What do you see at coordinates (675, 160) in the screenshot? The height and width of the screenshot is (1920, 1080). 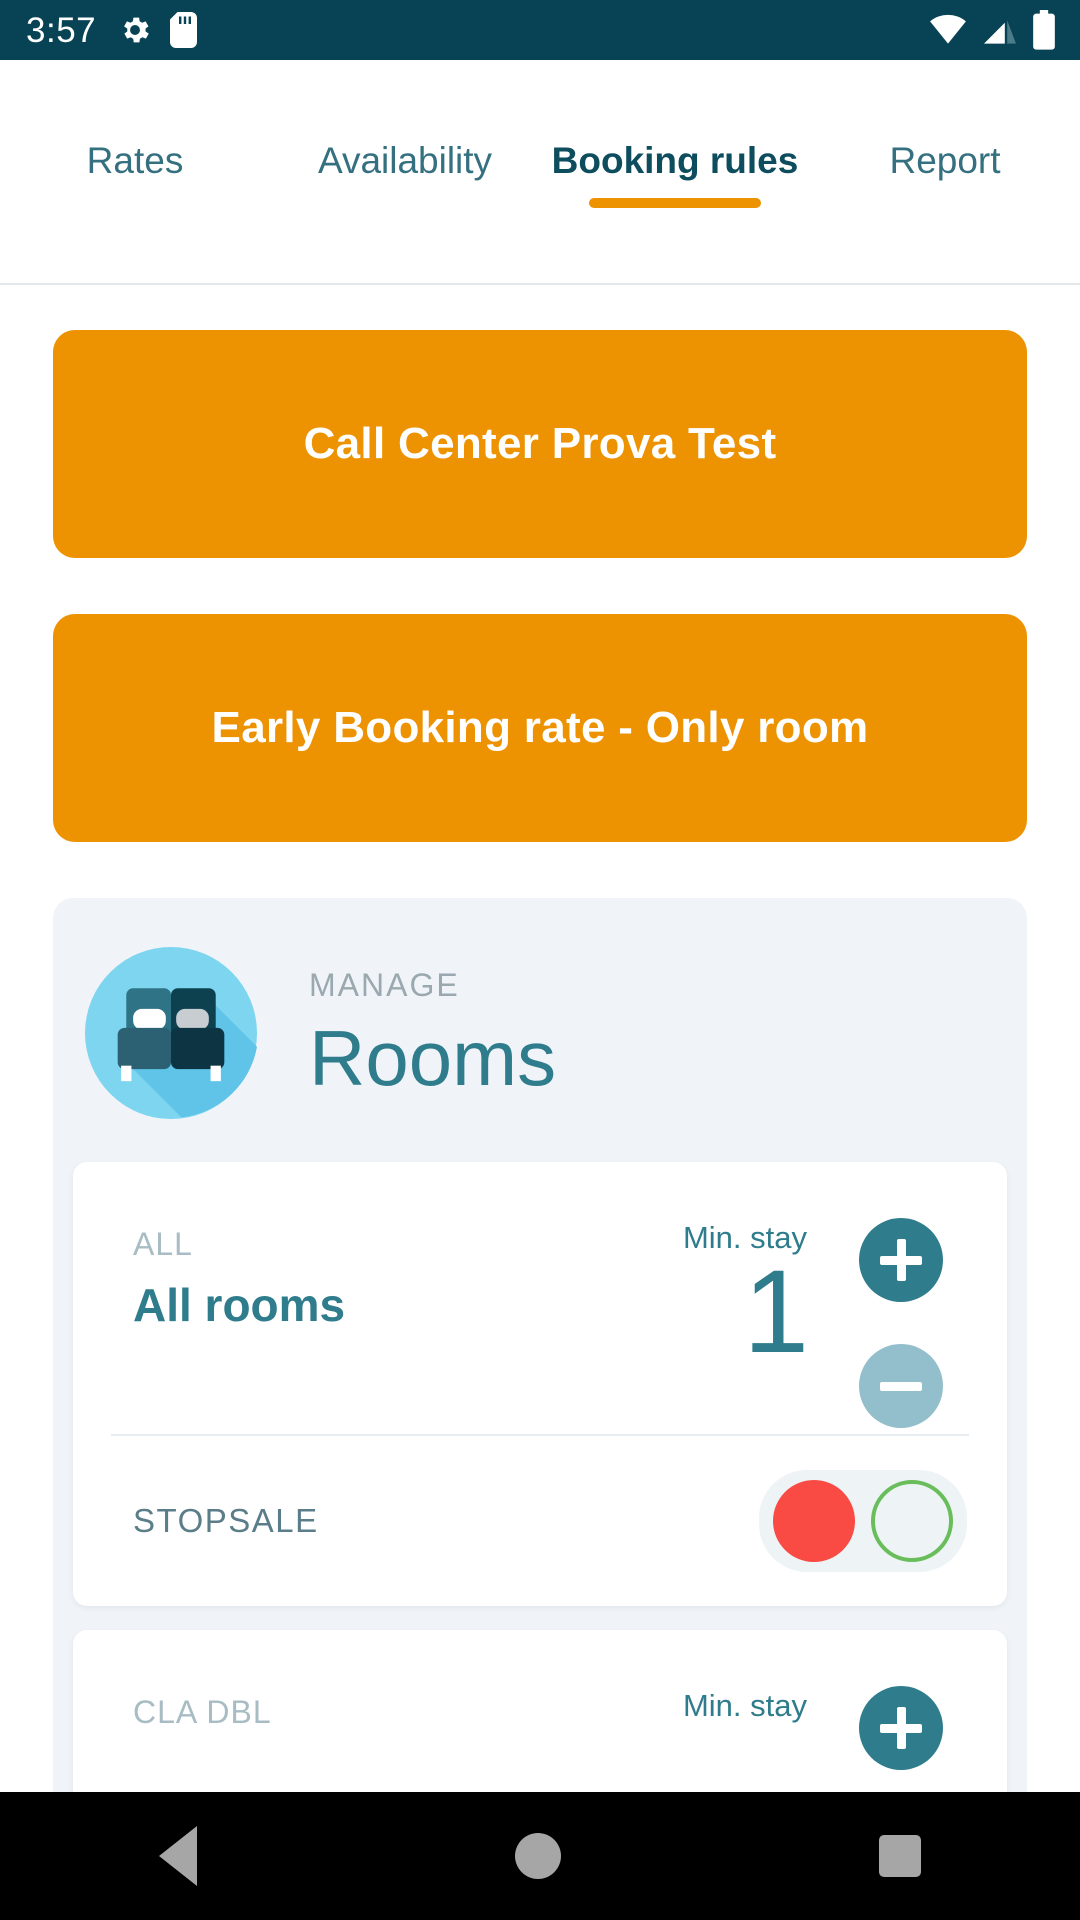 I see `tab-booking-rules-label: Booking rules` at bounding box center [675, 160].